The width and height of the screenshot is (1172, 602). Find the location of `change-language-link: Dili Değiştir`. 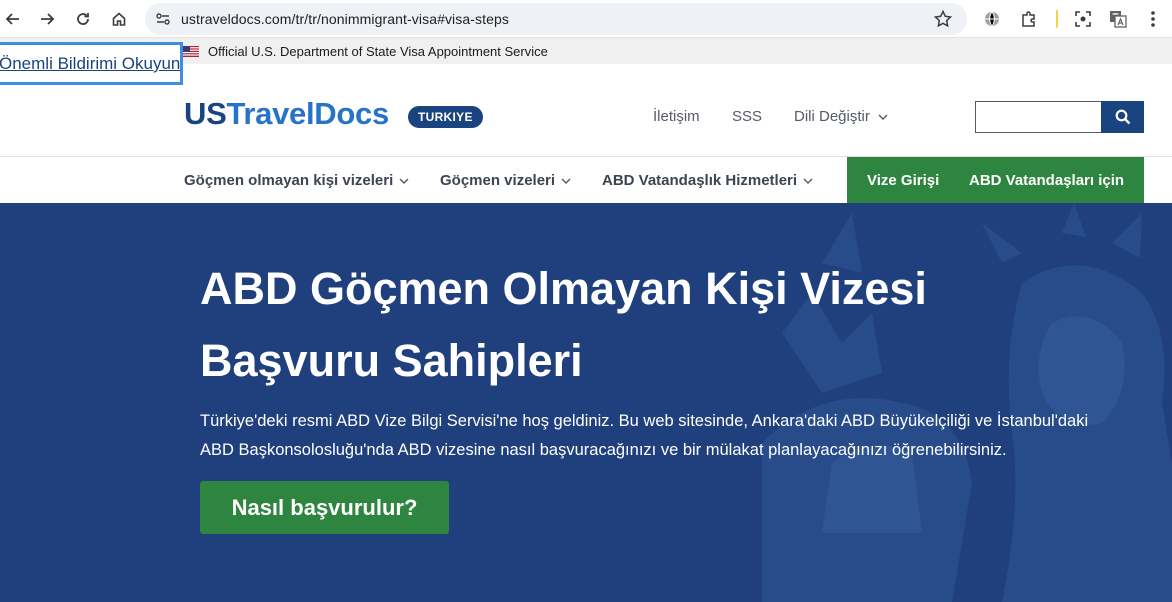

change-language-link: Dili Değiştir is located at coordinates (841, 116).